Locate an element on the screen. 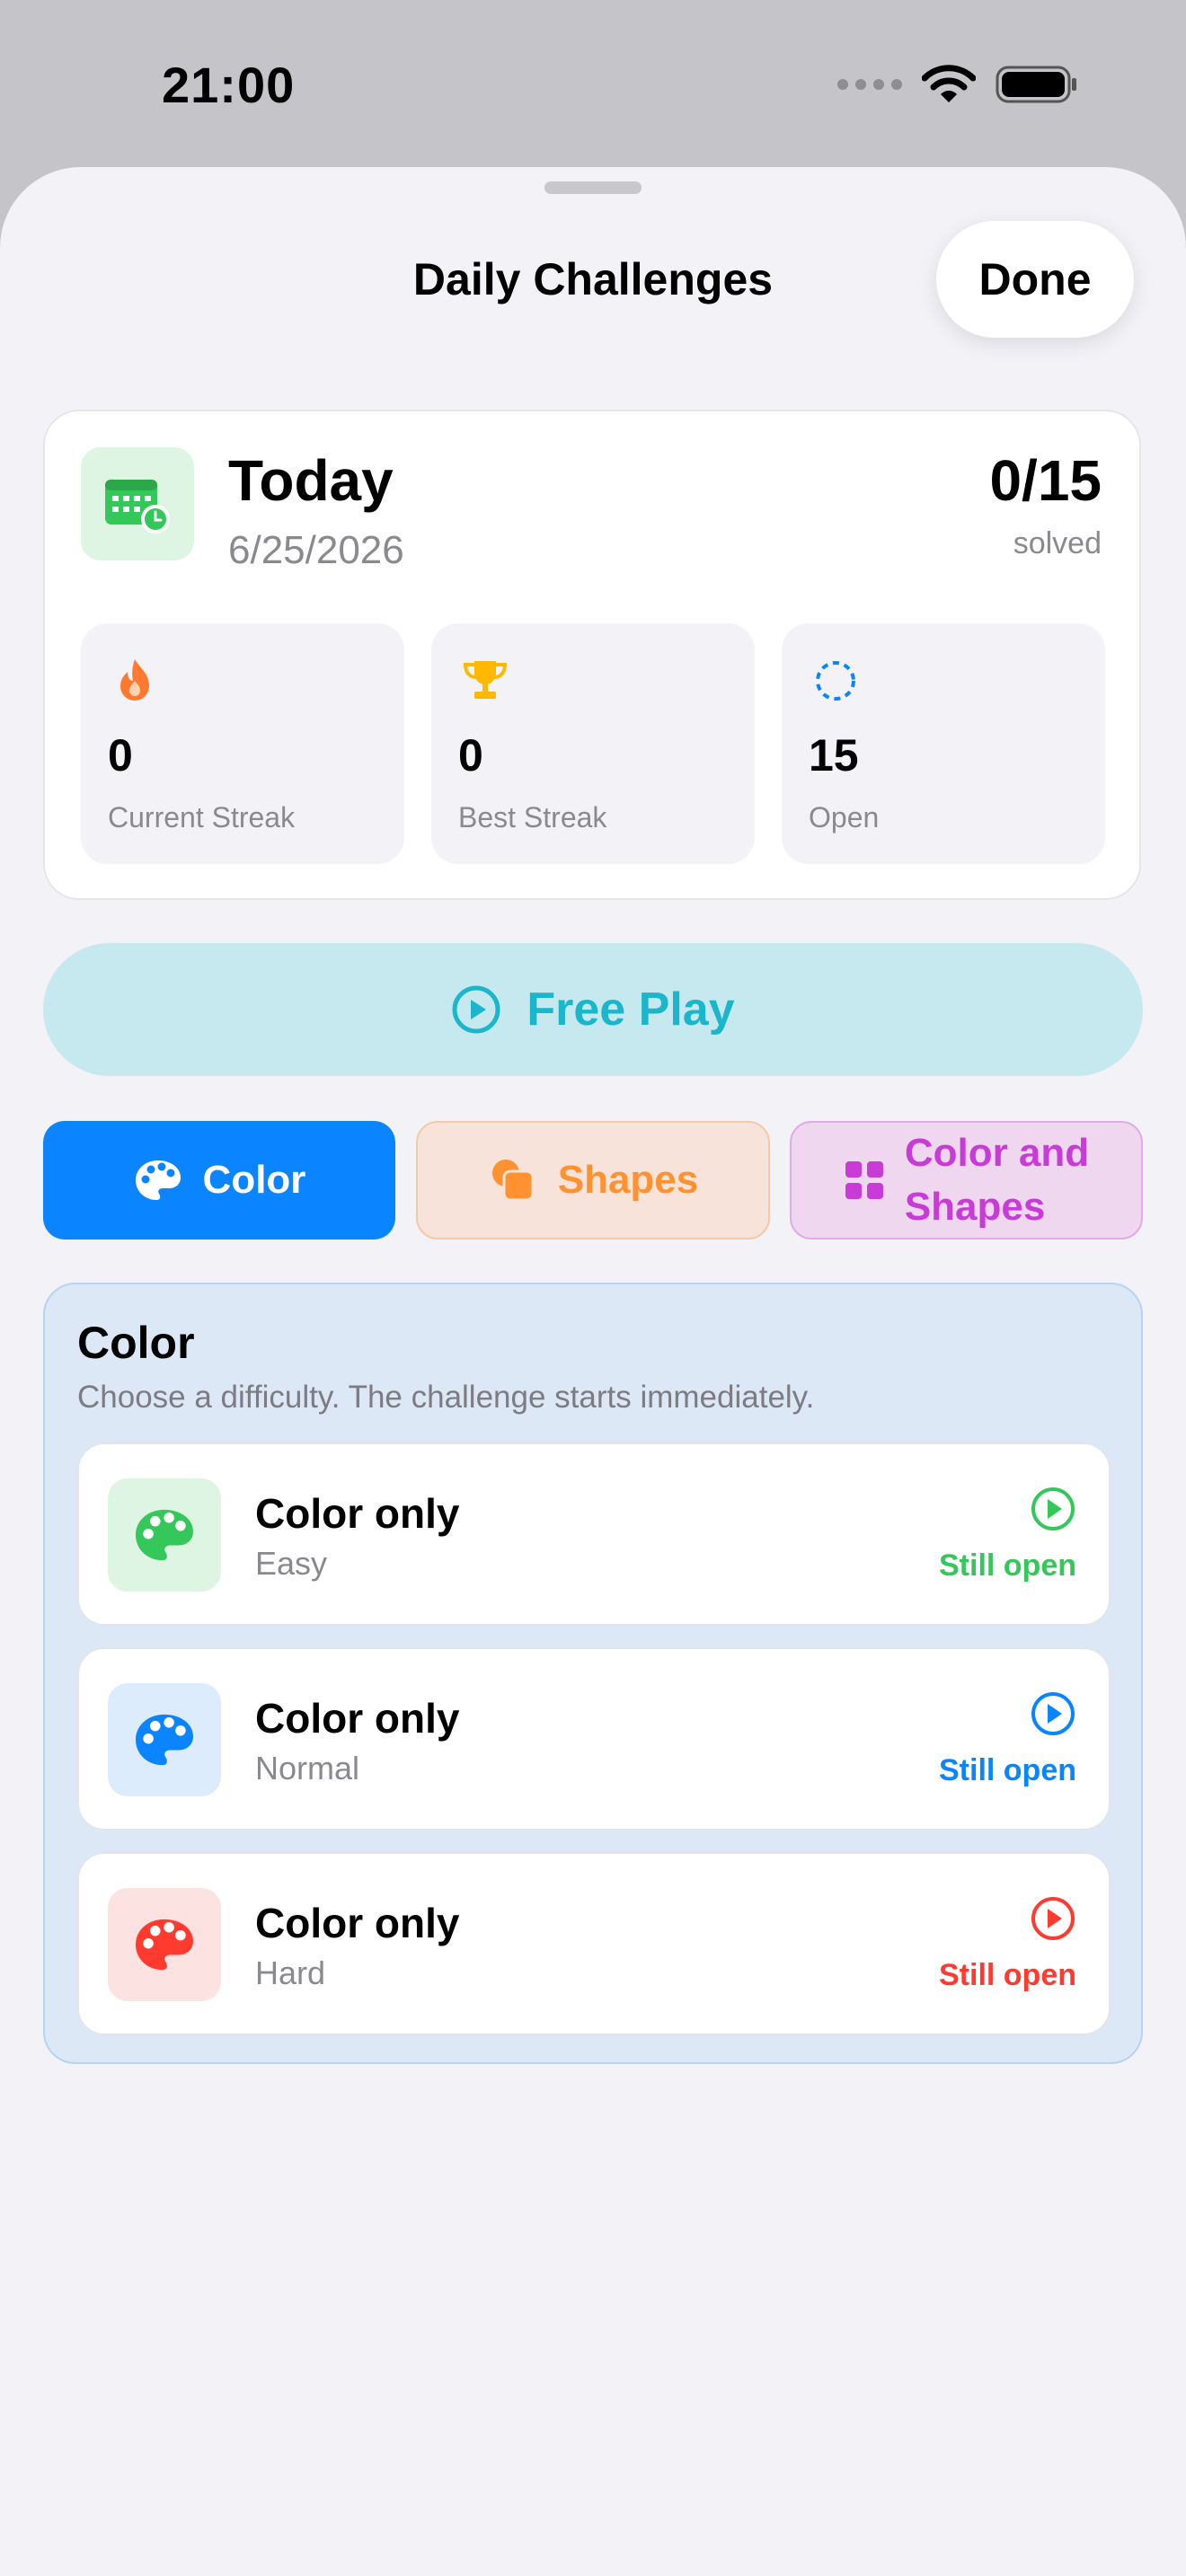 This screenshot has width=1186, height=2576. today-title: Today is located at coordinates (311, 480).